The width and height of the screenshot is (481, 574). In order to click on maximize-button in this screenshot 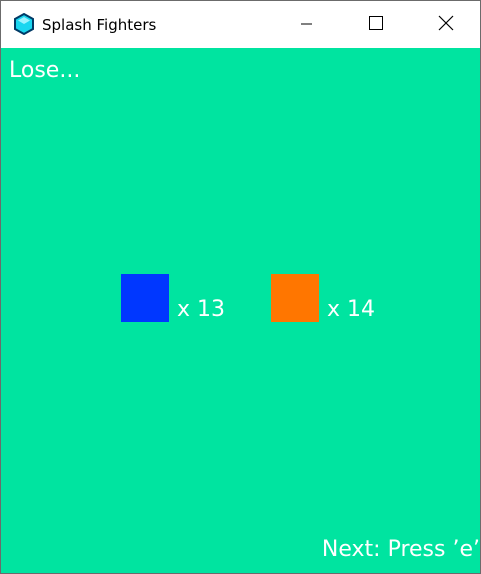, I will do `click(376, 24)`.